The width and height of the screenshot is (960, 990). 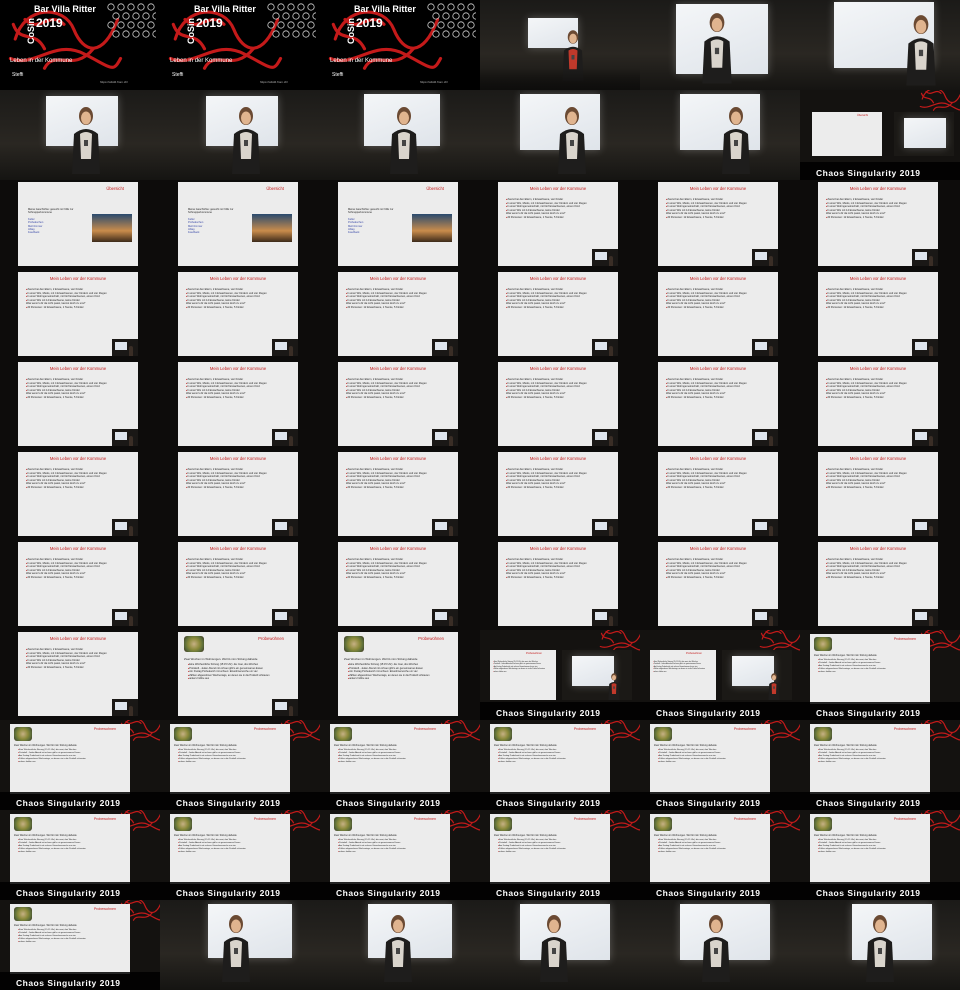 I want to click on brand-bar: Chaos Singularity 2019, so click(x=560, y=711).